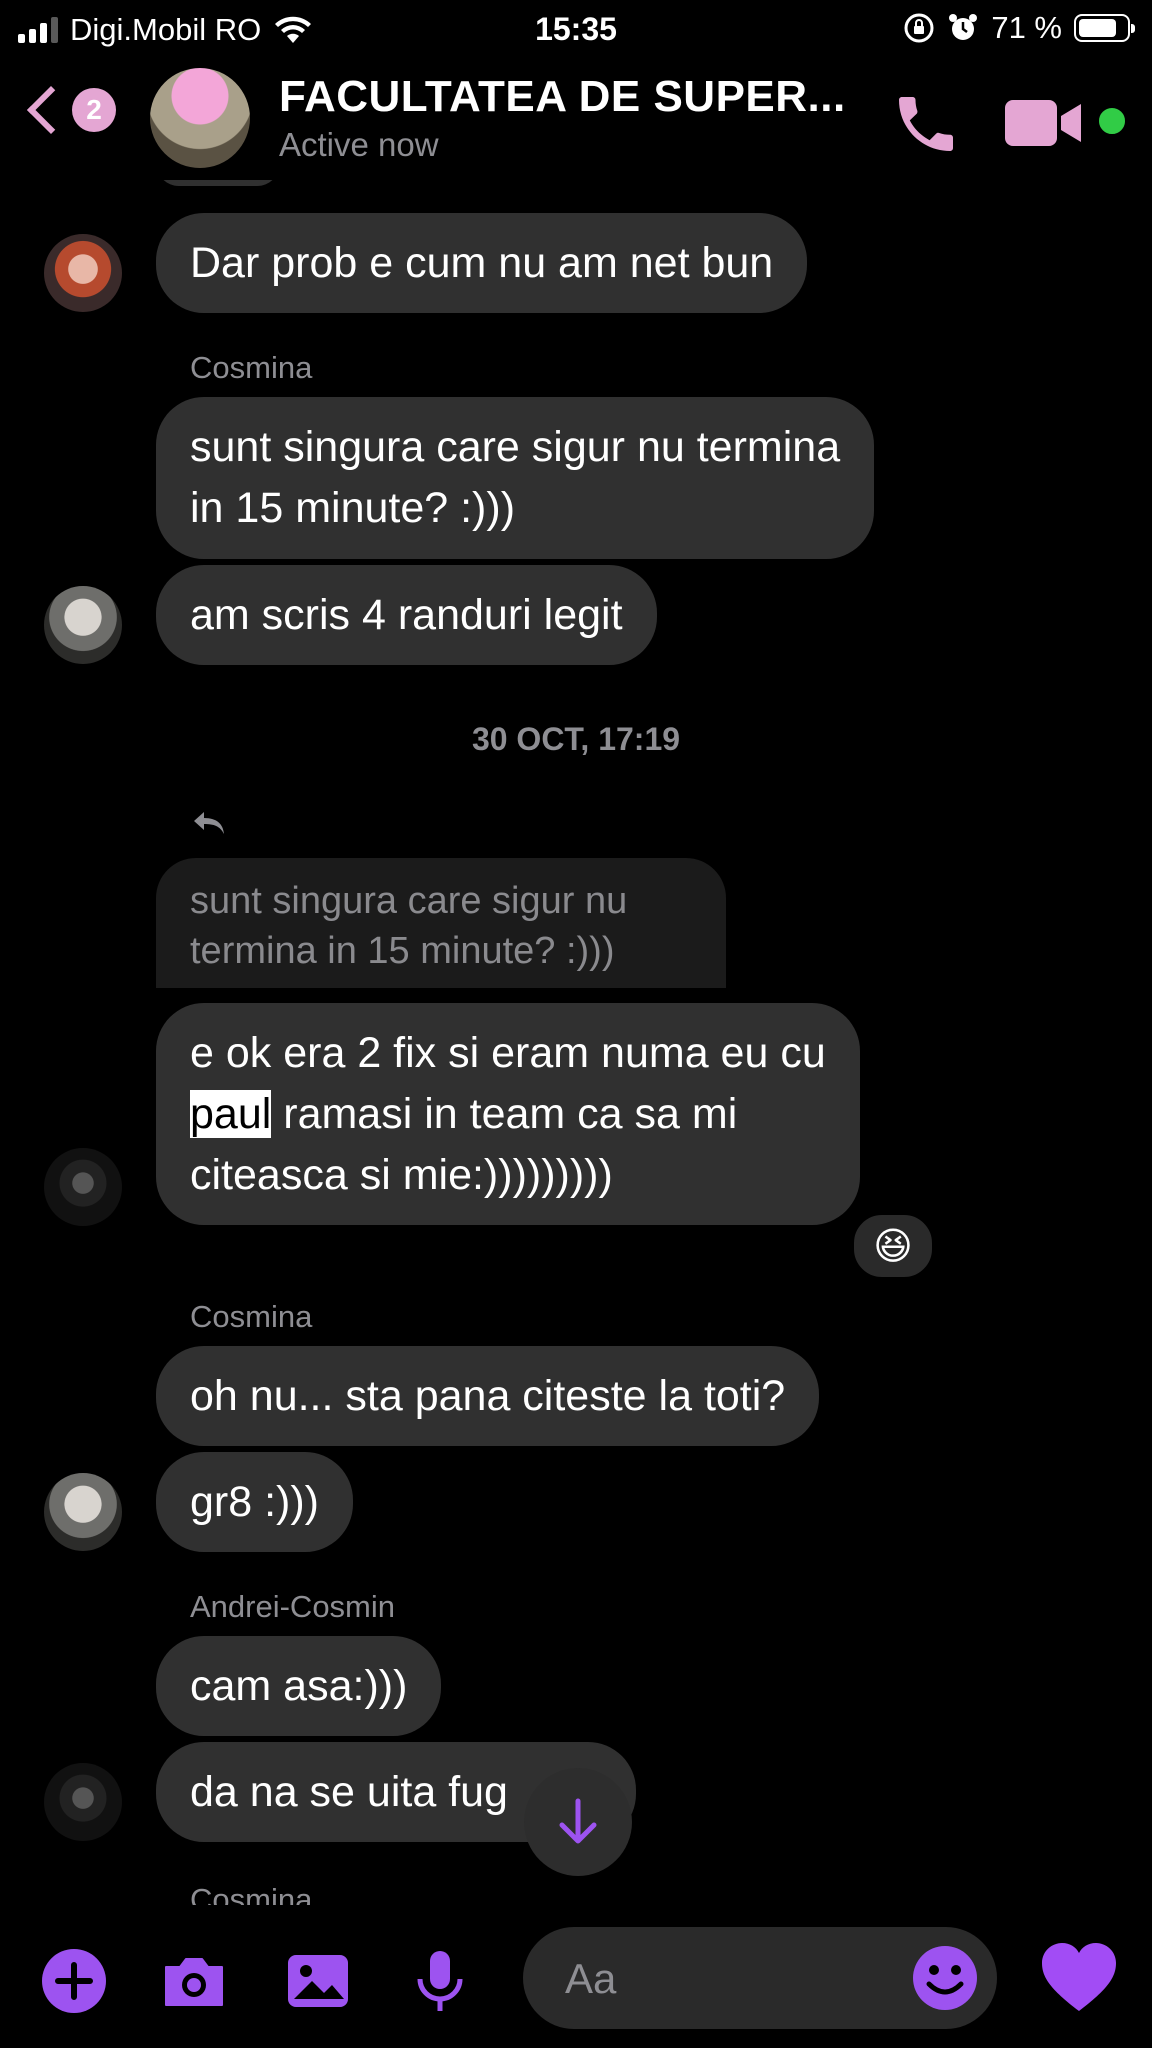  What do you see at coordinates (926, 124) in the screenshot?
I see `phone-icon` at bounding box center [926, 124].